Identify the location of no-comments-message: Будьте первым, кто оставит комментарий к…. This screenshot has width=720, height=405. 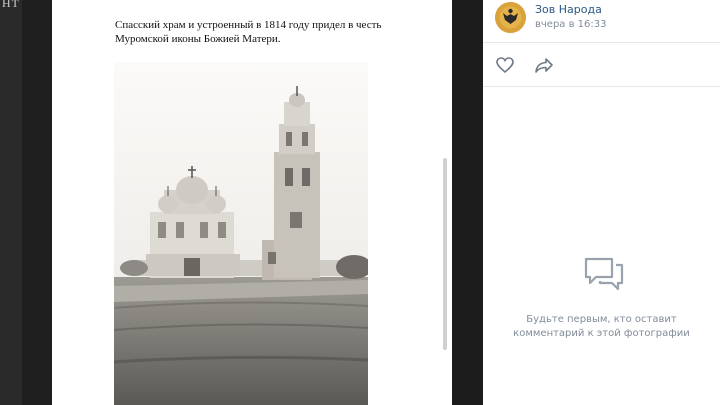
(601, 327).